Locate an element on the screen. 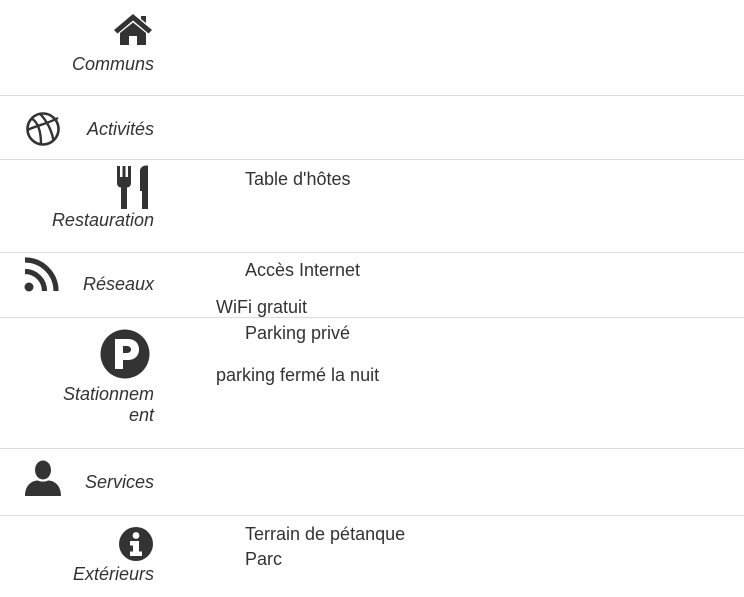  list-item: Accès Internet is located at coordinates (303, 270).